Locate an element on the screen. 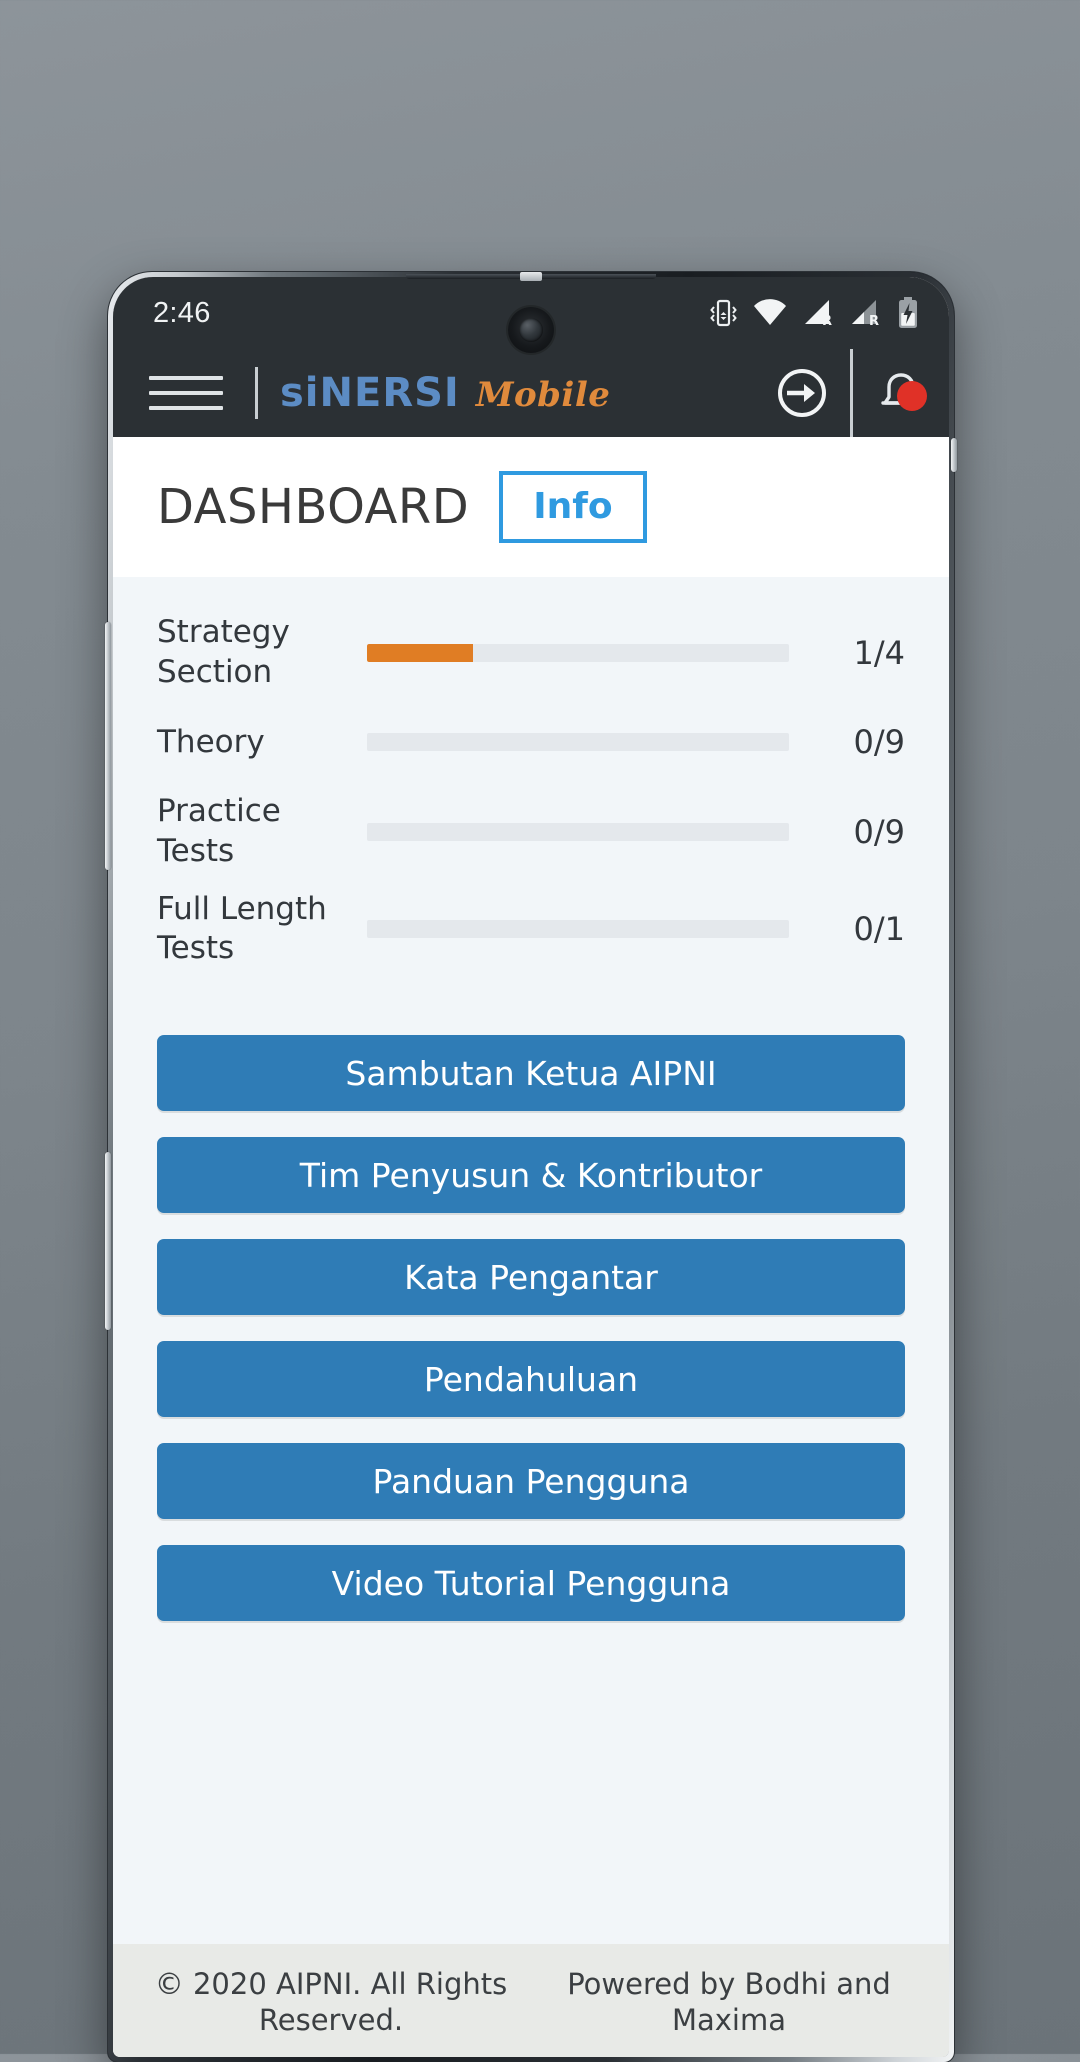 The image size is (1080, 2062). progress-label: Full Length Tests is located at coordinates (242, 928).